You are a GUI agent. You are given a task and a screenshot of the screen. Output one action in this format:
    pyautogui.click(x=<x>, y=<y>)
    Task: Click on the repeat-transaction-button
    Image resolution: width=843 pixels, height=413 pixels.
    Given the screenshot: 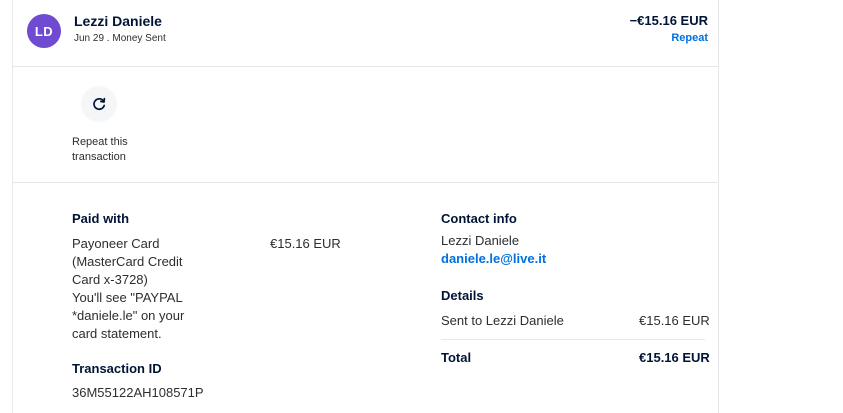 What is the action you would take?
    pyautogui.click(x=99, y=104)
    